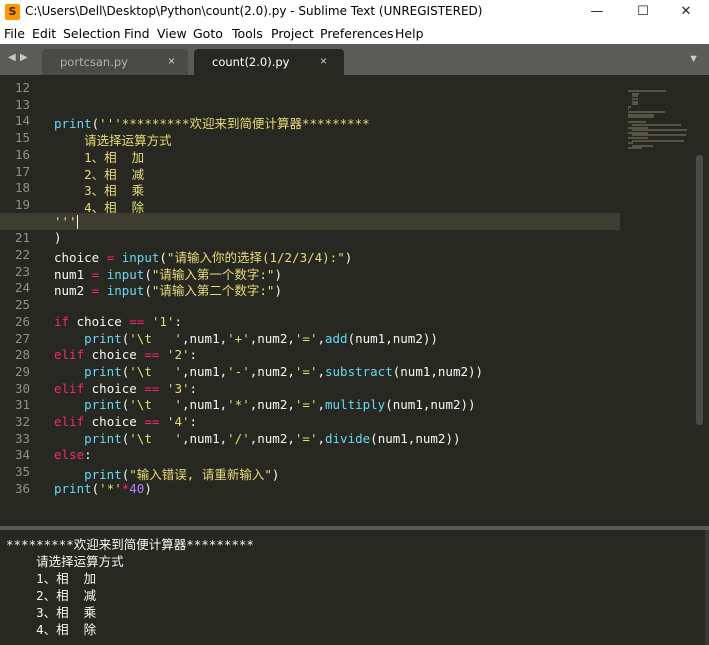 Image resolution: width=709 pixels, height=645 pixels. What do you see at coordinates (22, 121) in the screenshot?
I see `line-number: 14` at bounding box center [22, 121].